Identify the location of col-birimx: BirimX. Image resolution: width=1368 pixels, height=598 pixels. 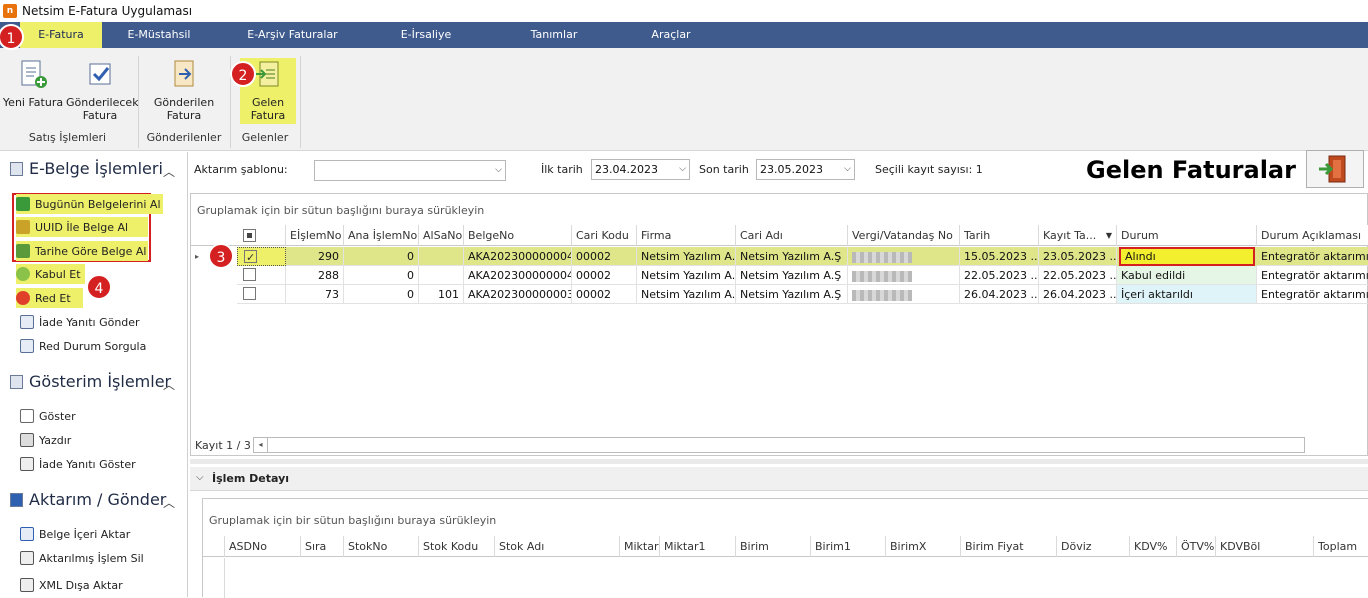
(923, 546).